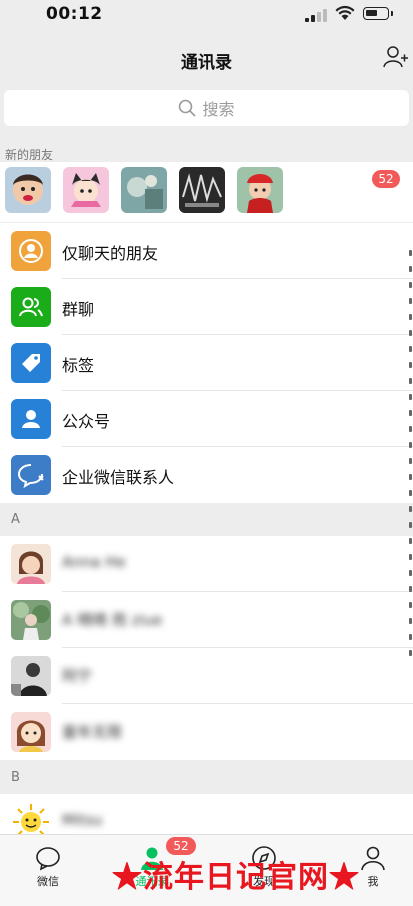 This screenshot has height=906, width=413. Describe the element at coordinates (206, 307) in the screenshot. I see `func-item-group-chats: 群聊` at that location.